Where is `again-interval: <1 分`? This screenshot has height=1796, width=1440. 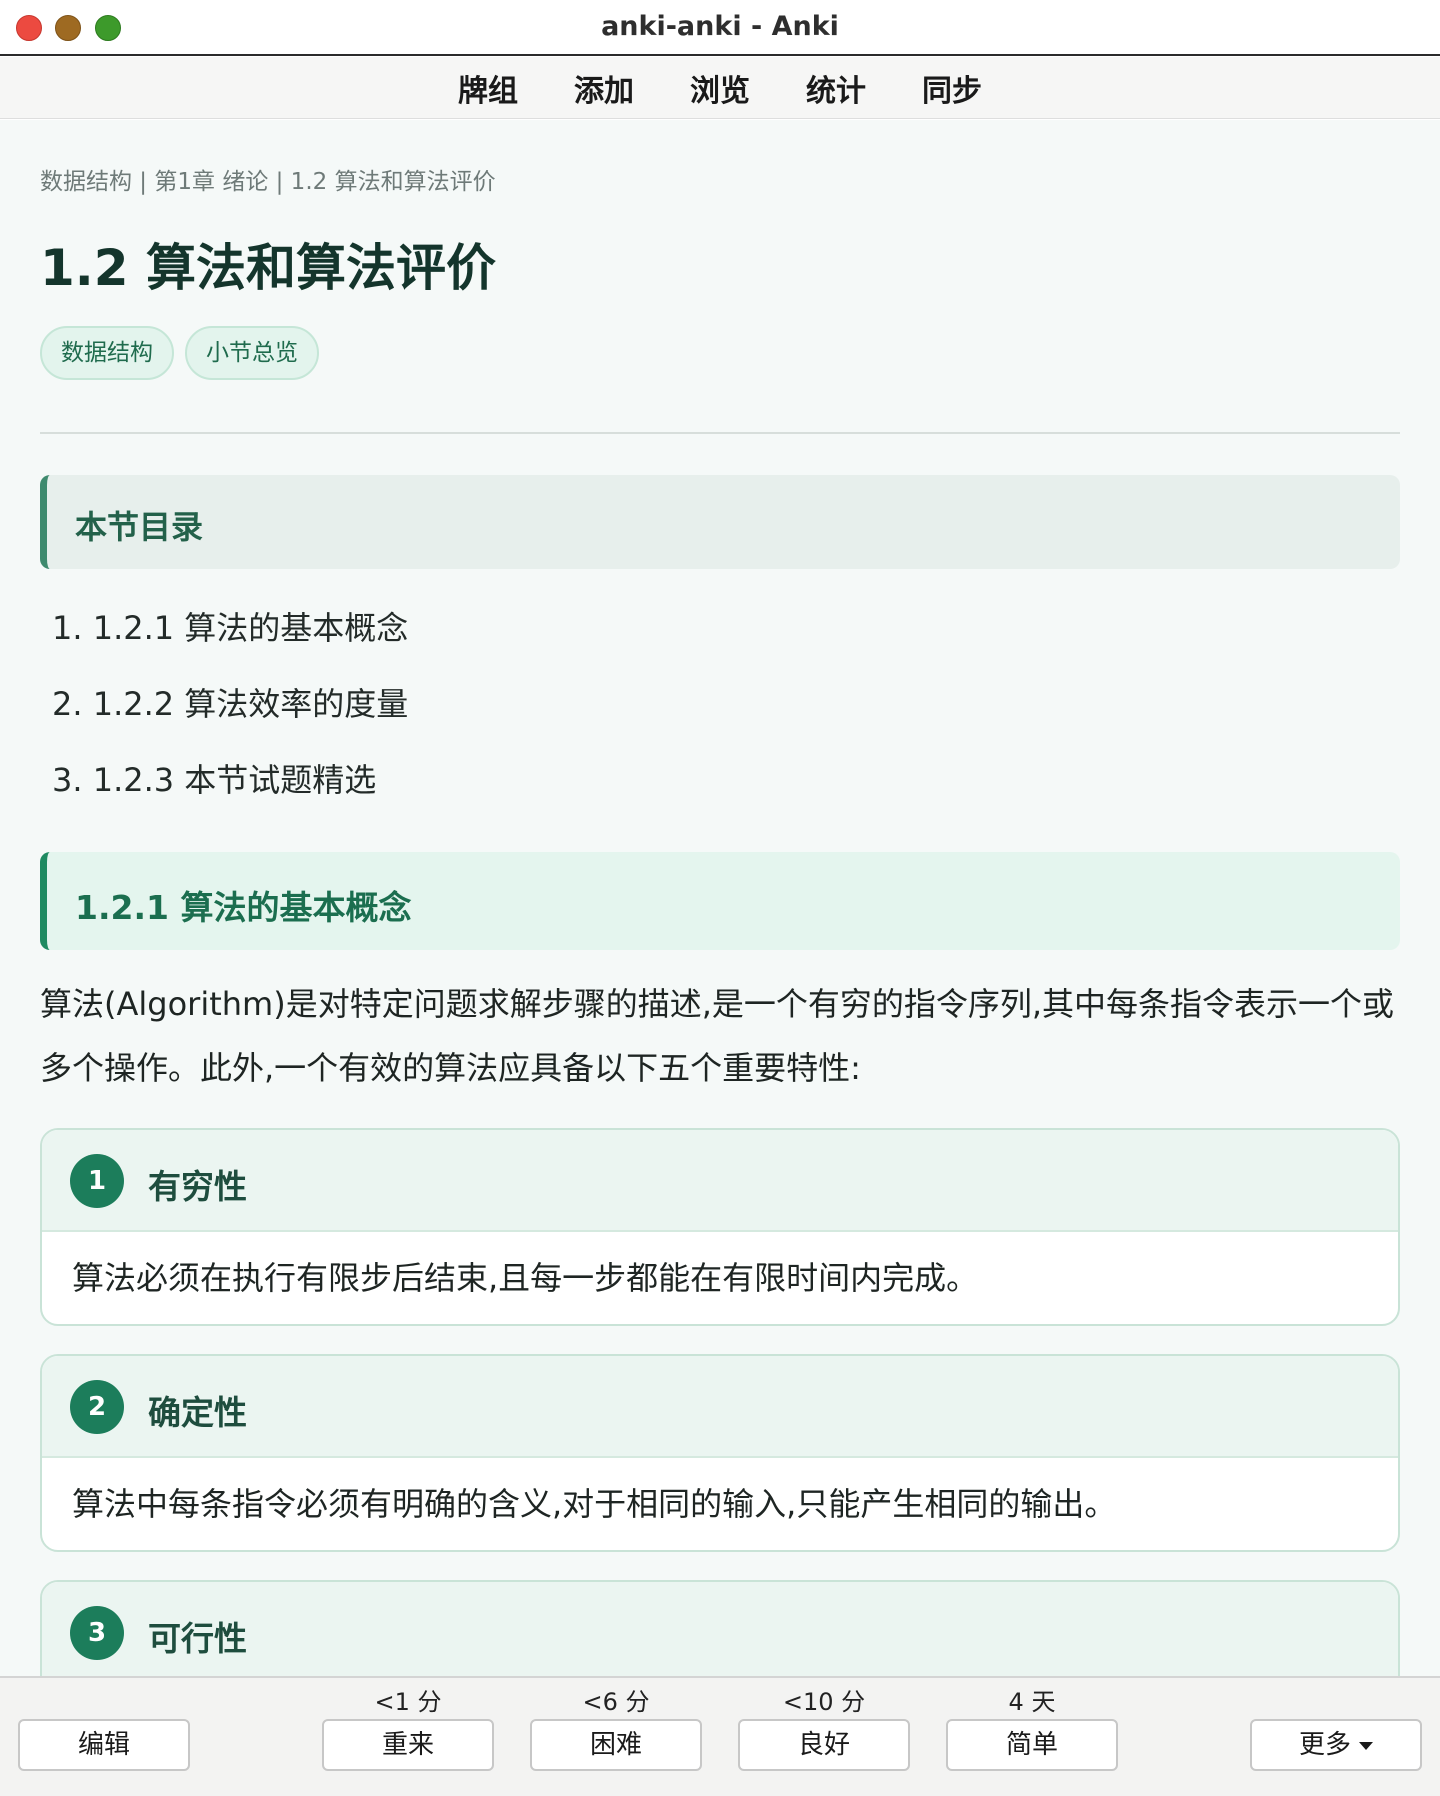
again-interval: <1 分 is located at coordinates (408, 1702).